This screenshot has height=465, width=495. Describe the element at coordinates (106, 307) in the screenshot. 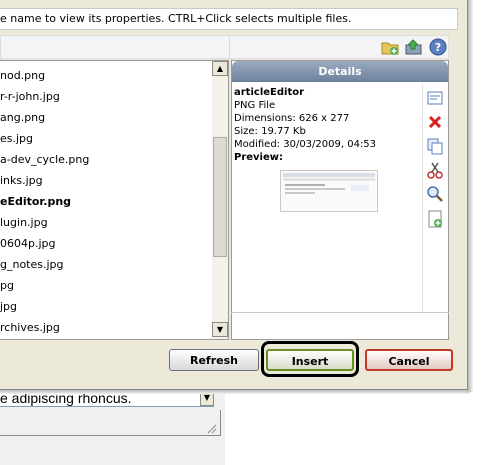

I see `file-list-item: jpg` at that location.